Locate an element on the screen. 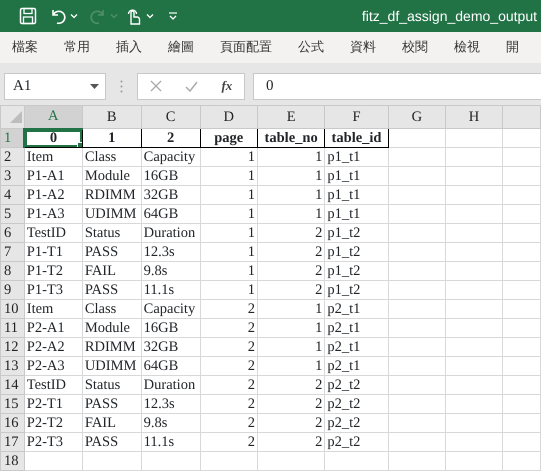  column-header: F is located at coordinates (356, 117).